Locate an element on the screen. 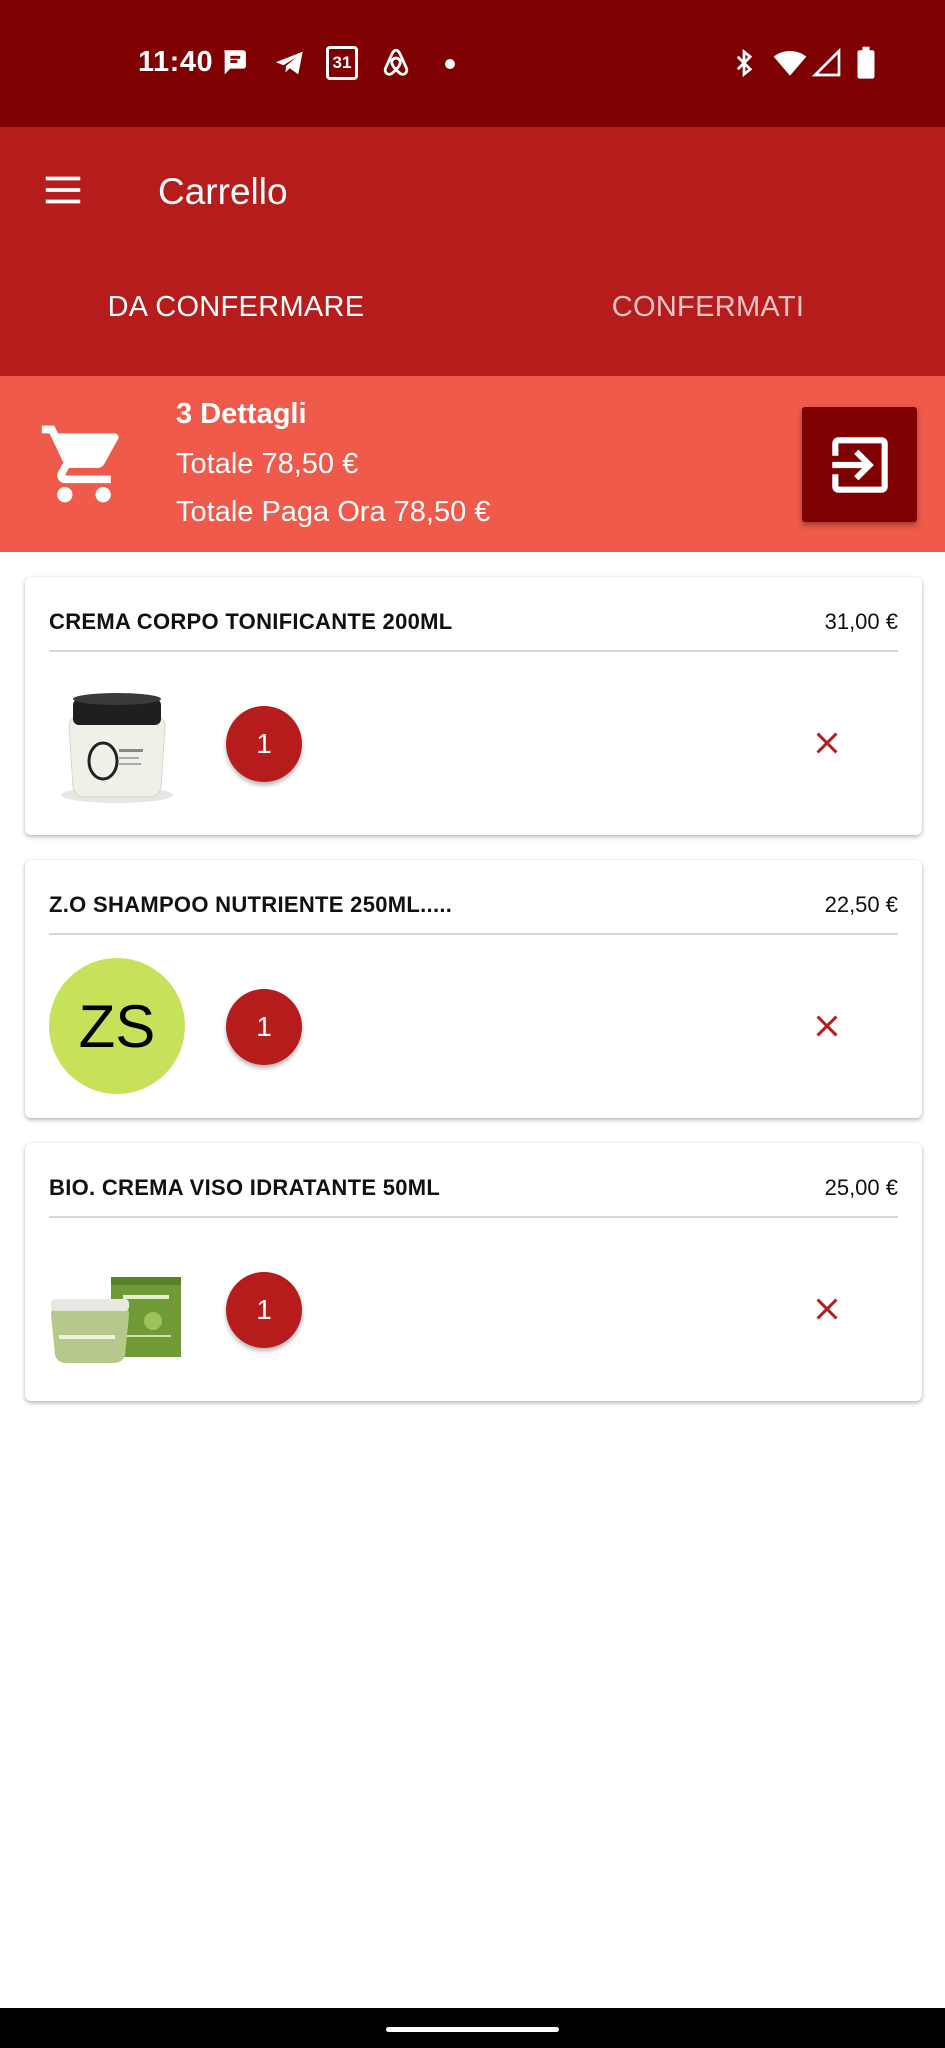  details-count: 3 Dettagli is located at coordinates (241, 414).